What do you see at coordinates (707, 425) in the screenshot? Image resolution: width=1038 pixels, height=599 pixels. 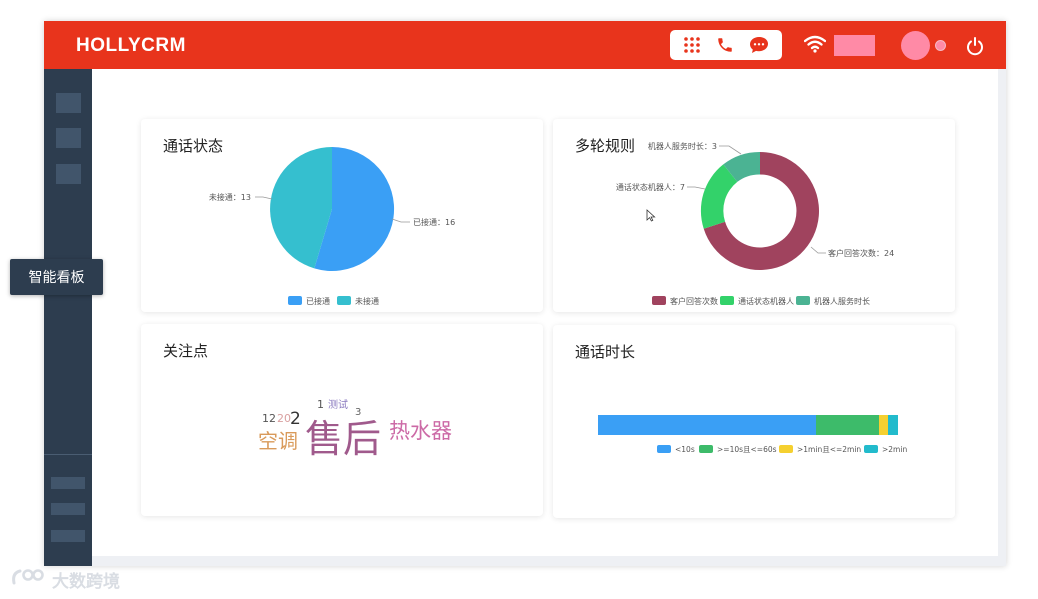 I see `bar-segment-under-10s` at bounding box center [707, 425].